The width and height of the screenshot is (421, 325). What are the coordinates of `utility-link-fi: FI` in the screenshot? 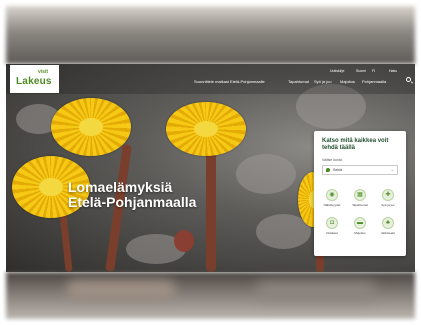 It's located at (373, 71).